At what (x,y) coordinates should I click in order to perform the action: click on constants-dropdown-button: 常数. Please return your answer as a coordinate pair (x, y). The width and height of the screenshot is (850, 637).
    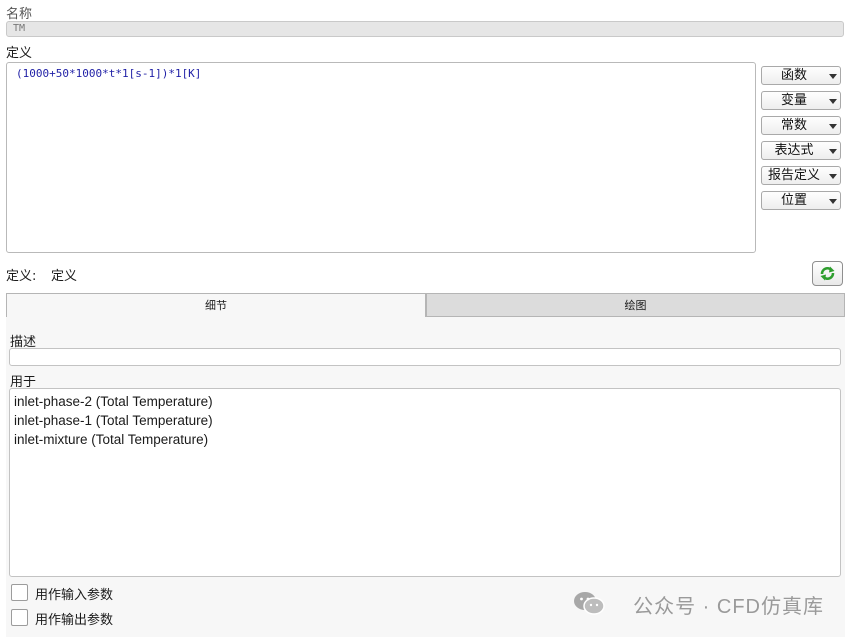
    Looking at the image, I should click on (801, 125).